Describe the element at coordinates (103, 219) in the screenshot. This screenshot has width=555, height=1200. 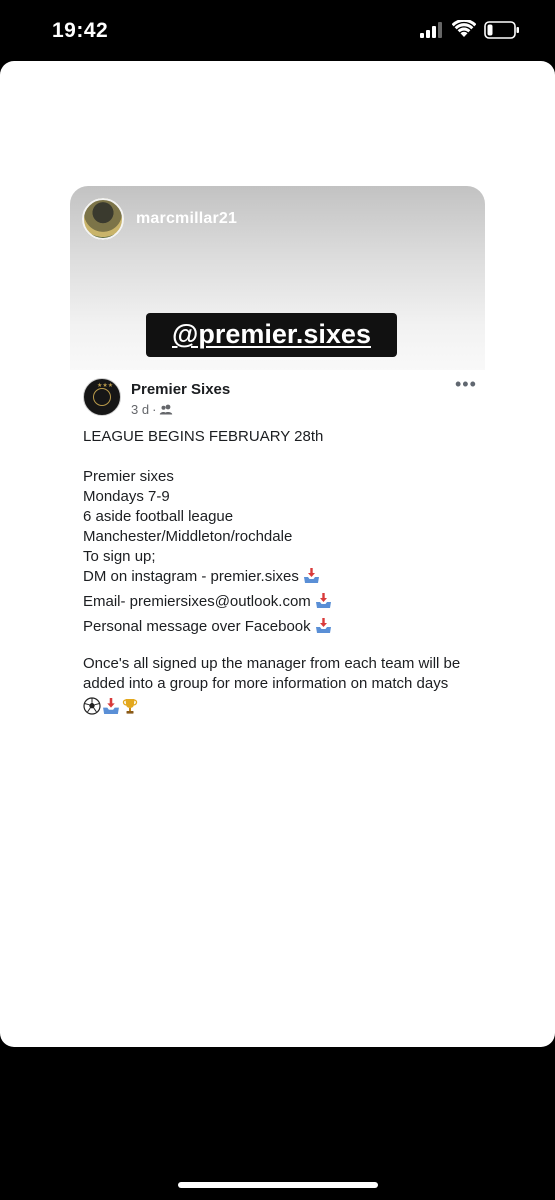
I see `story-user-avatar` at that location.